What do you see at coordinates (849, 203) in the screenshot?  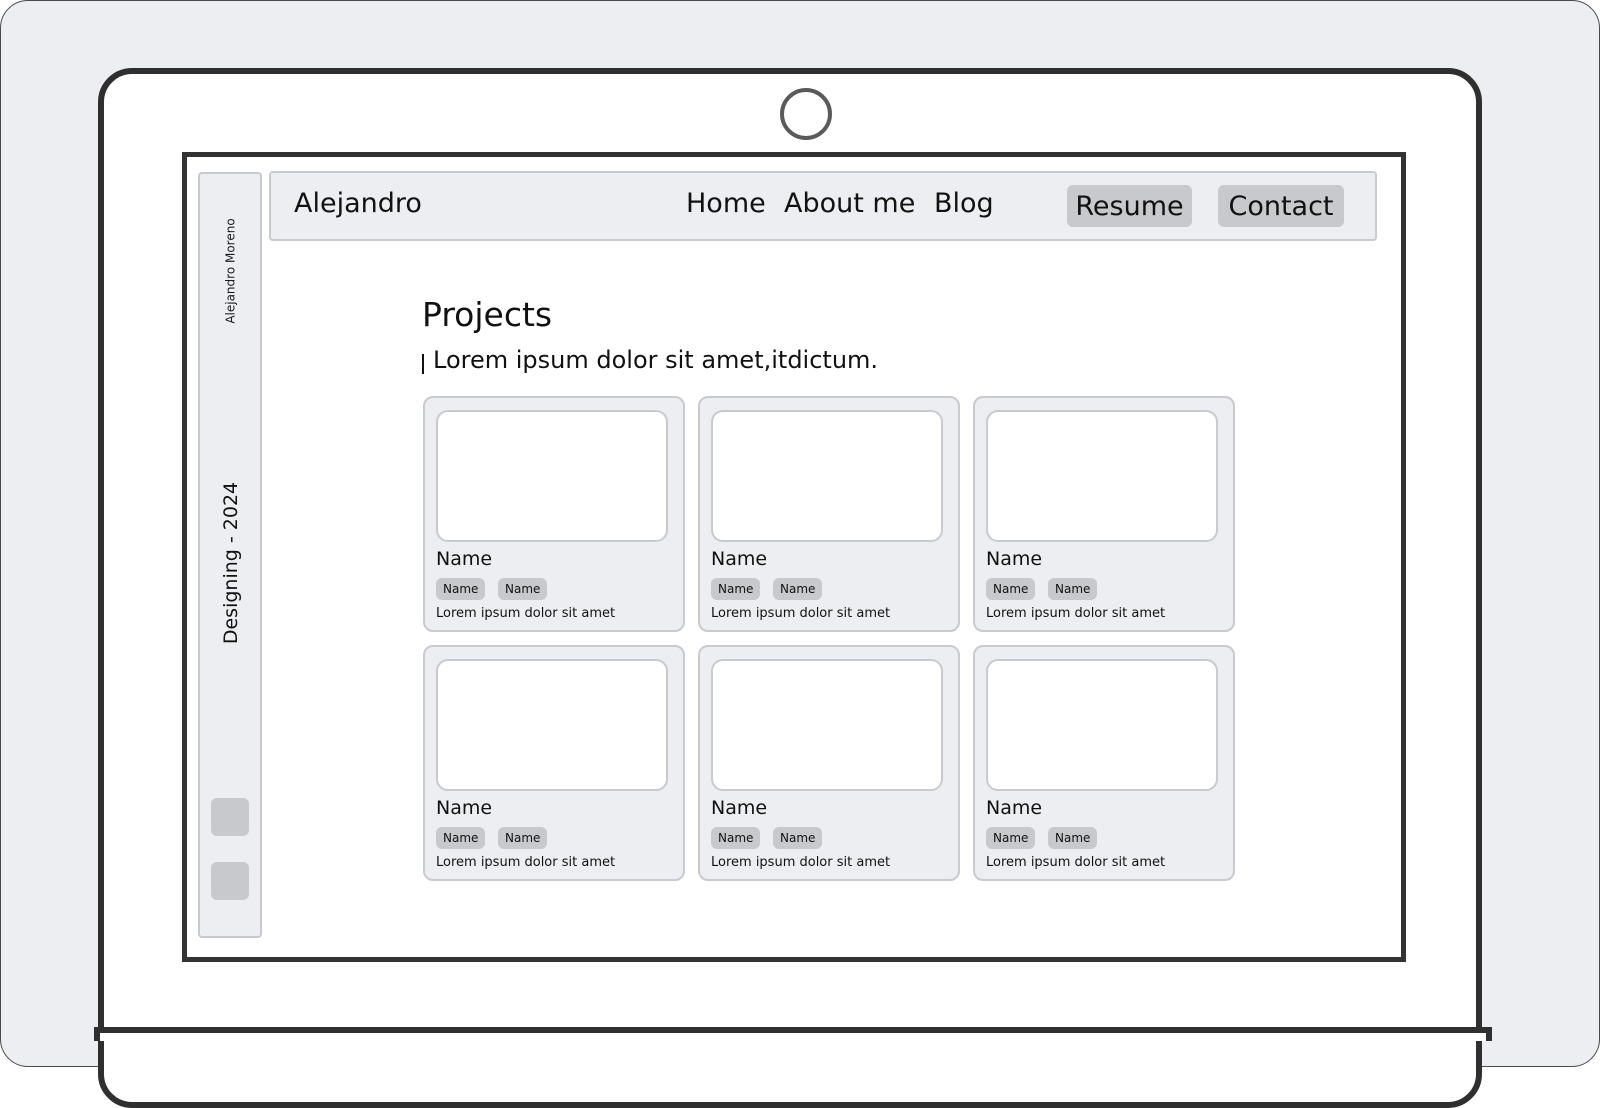 I see `nav-link-about-me: About me` at bounding box center [849, 203].